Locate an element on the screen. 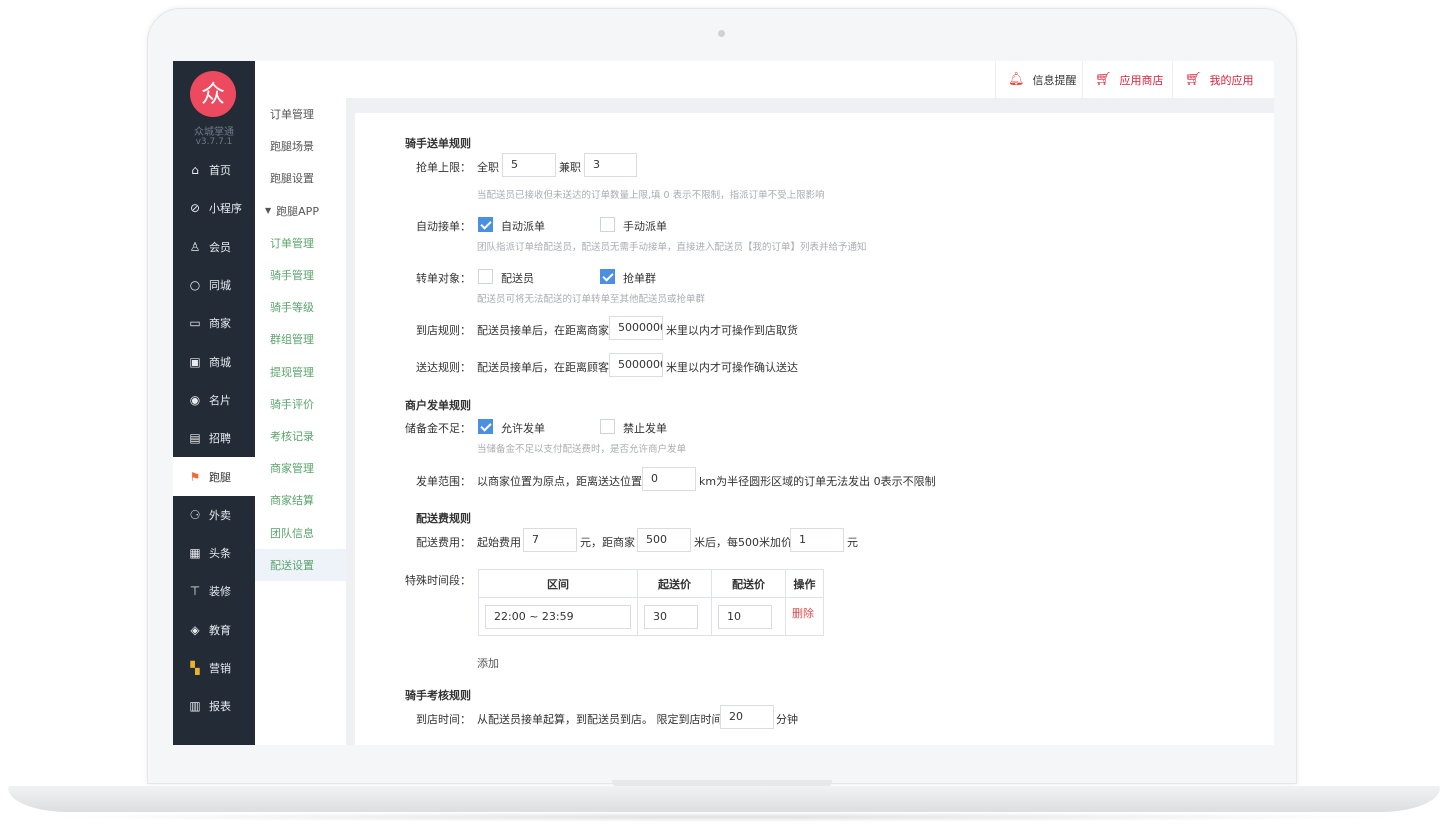  sidebar-item-marketing: ▚ 营销 is located at coordinates (214, 668).